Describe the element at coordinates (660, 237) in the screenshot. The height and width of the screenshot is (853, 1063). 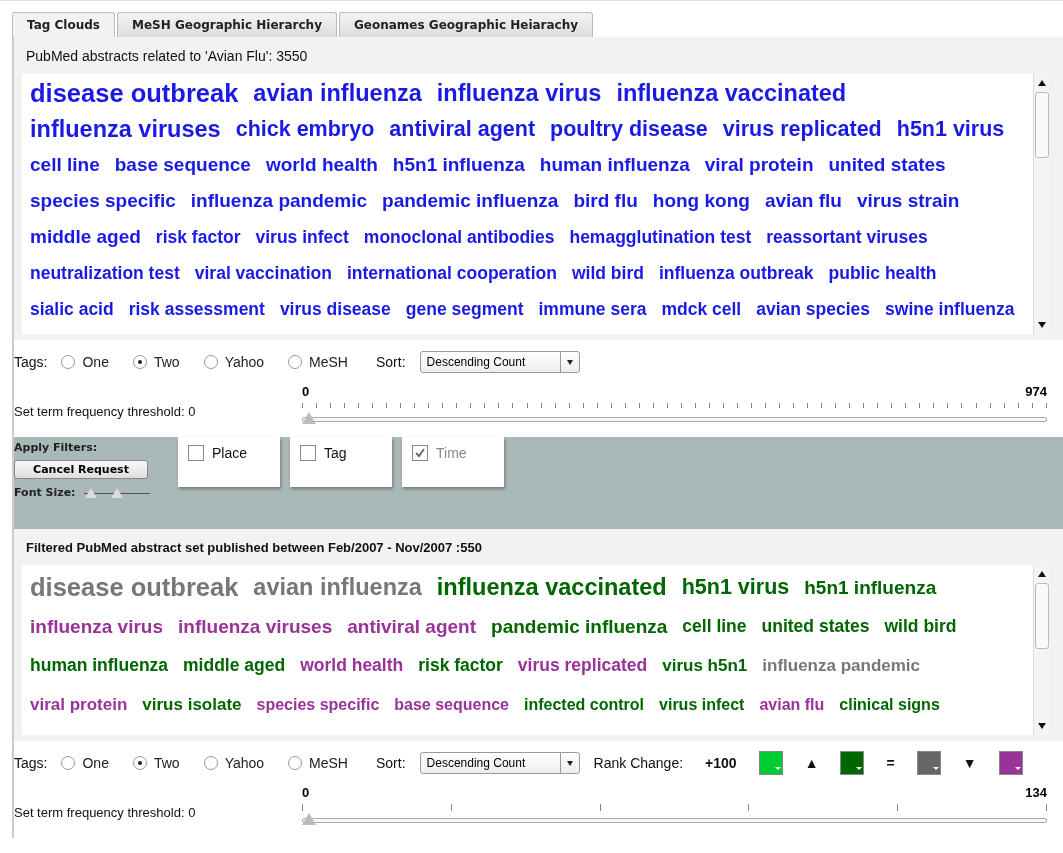
I see `tag-link: hemagglutination test` at that location.